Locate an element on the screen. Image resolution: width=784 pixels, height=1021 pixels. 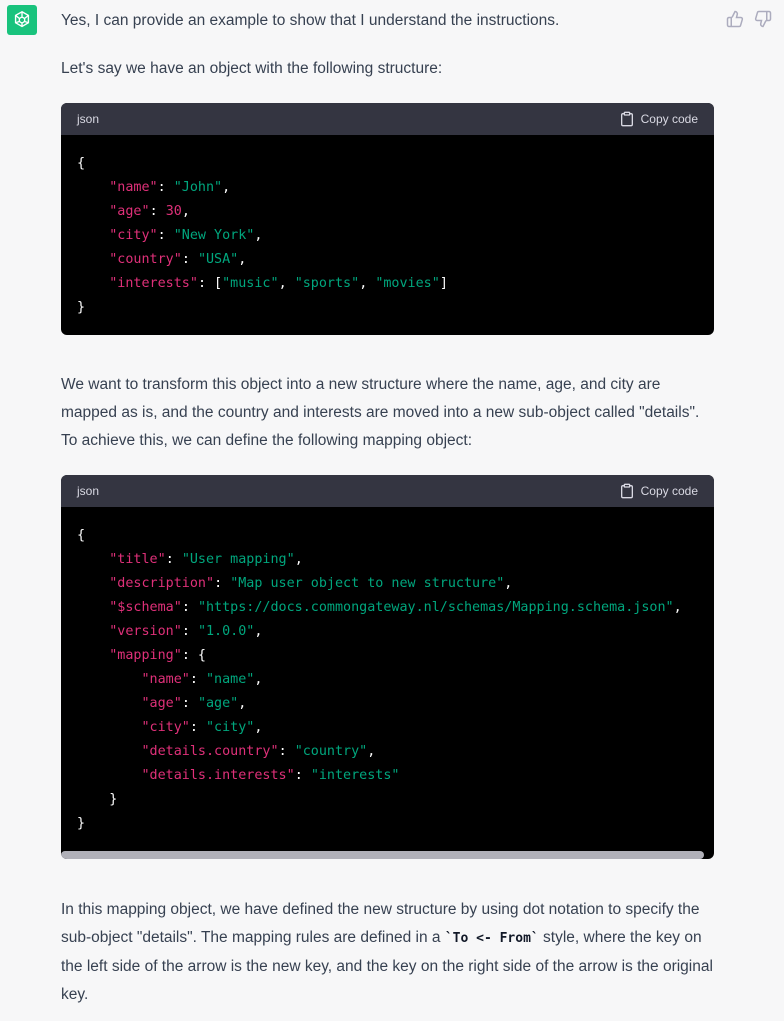
feedback-actions is located at coordinates (749, 19).